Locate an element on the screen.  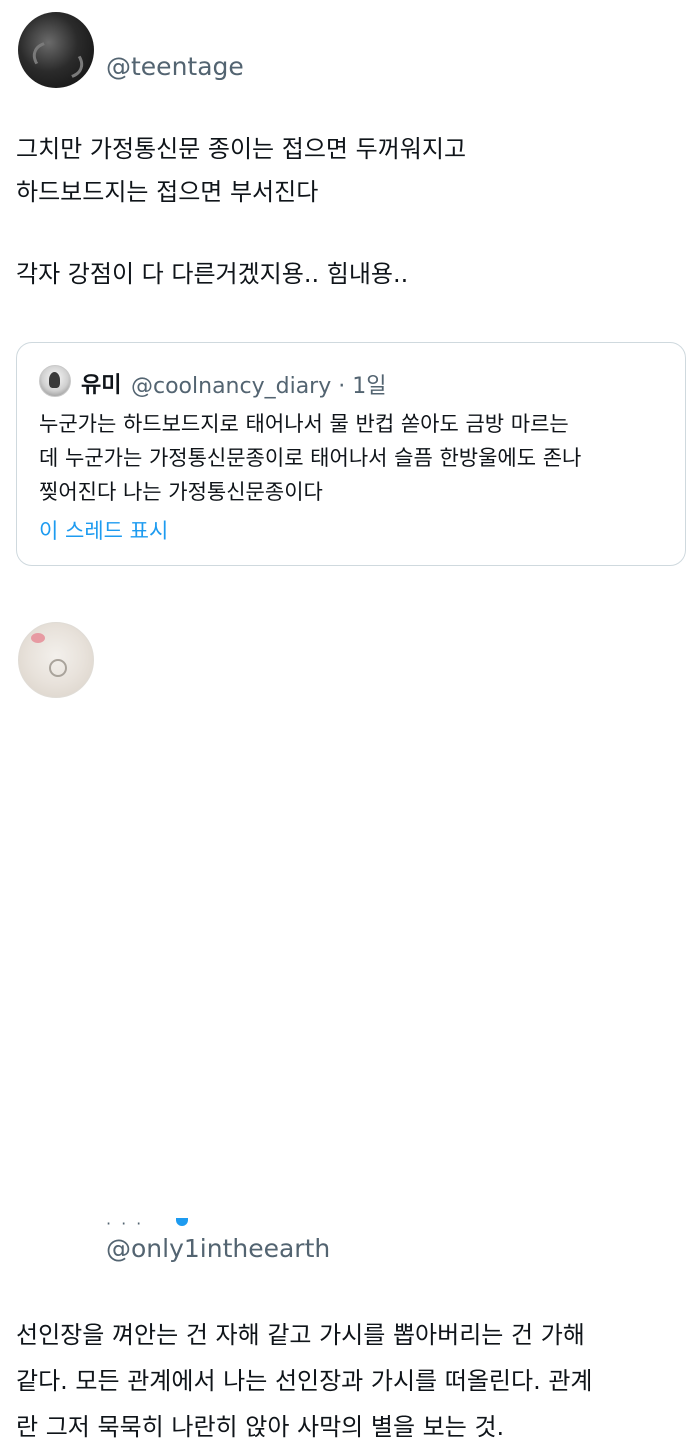
quoted-meta: @coolnancy_diary · 1일 is located at coordinates (258, 384).